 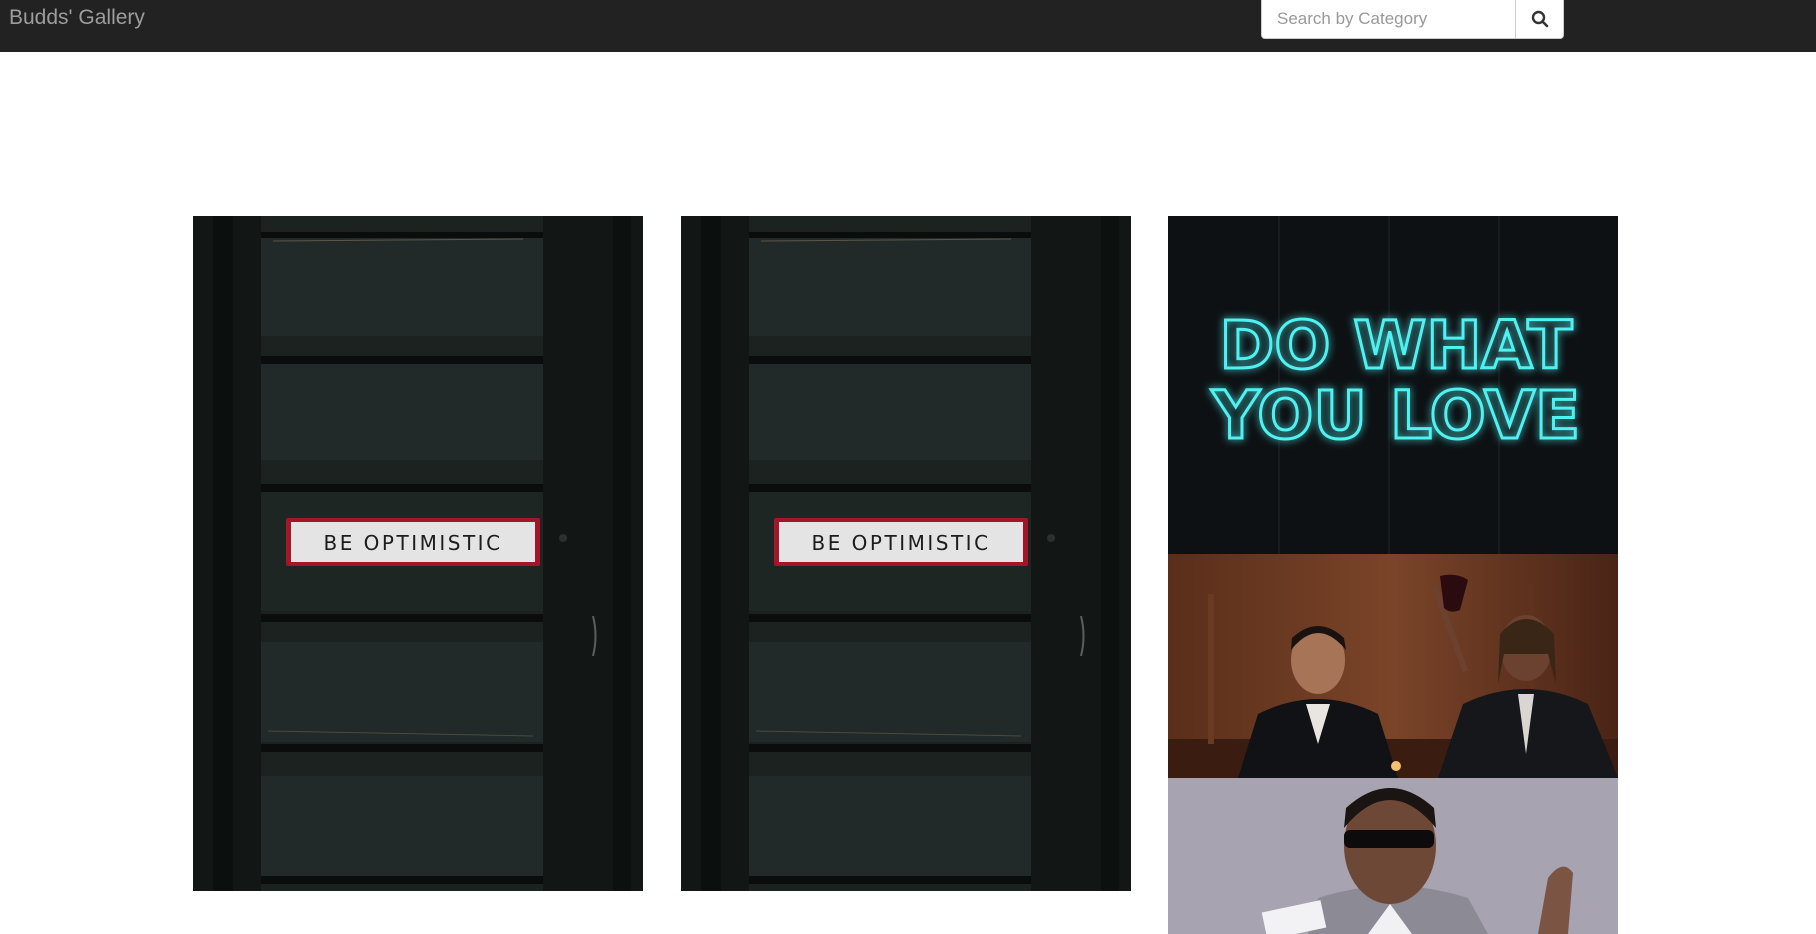 I want to click on search-button, so click(x=1539, y=19).